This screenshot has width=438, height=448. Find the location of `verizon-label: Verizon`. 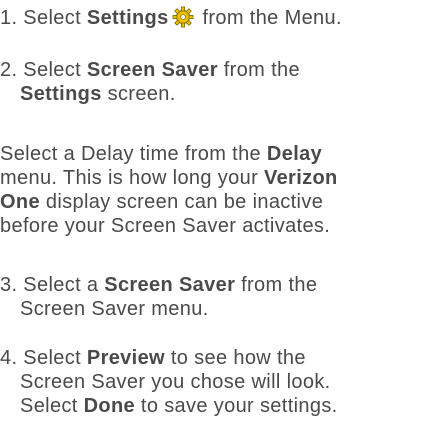

verizon-label: Verizon is located at coordinates (301, 178).